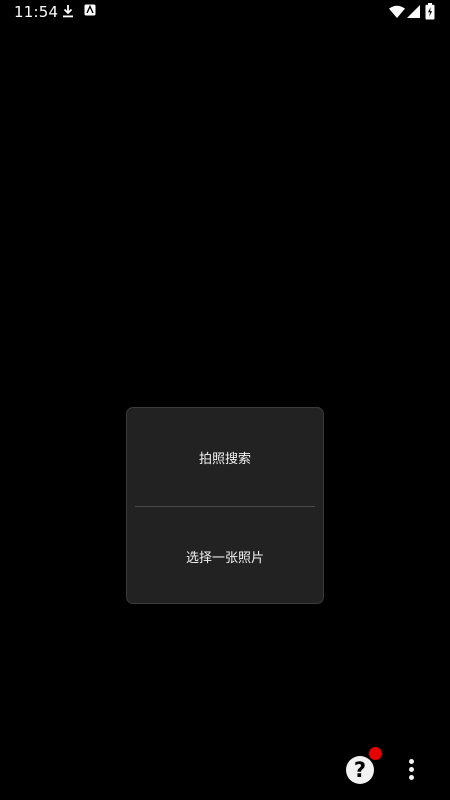 Image resolution: width=450 pixels, height=800 pixels. What do you see at coordinates (430, 11) in the screenshot?
I see `battery-charging-icon` at bounding box center [430, 11].